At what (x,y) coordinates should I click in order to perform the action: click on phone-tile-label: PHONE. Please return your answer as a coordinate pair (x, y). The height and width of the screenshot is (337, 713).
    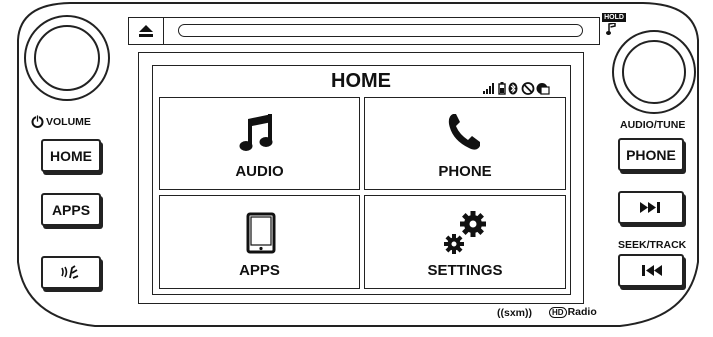
    Looking at the image, I should click on (465, 171).